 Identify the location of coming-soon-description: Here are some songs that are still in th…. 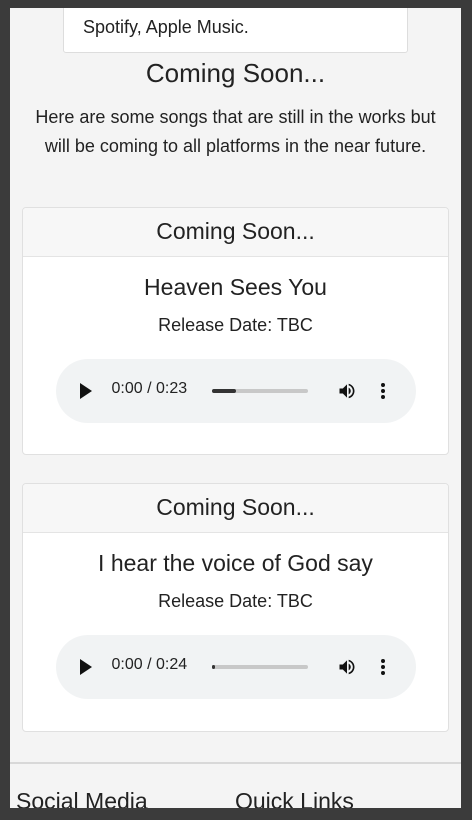
(235, 131).